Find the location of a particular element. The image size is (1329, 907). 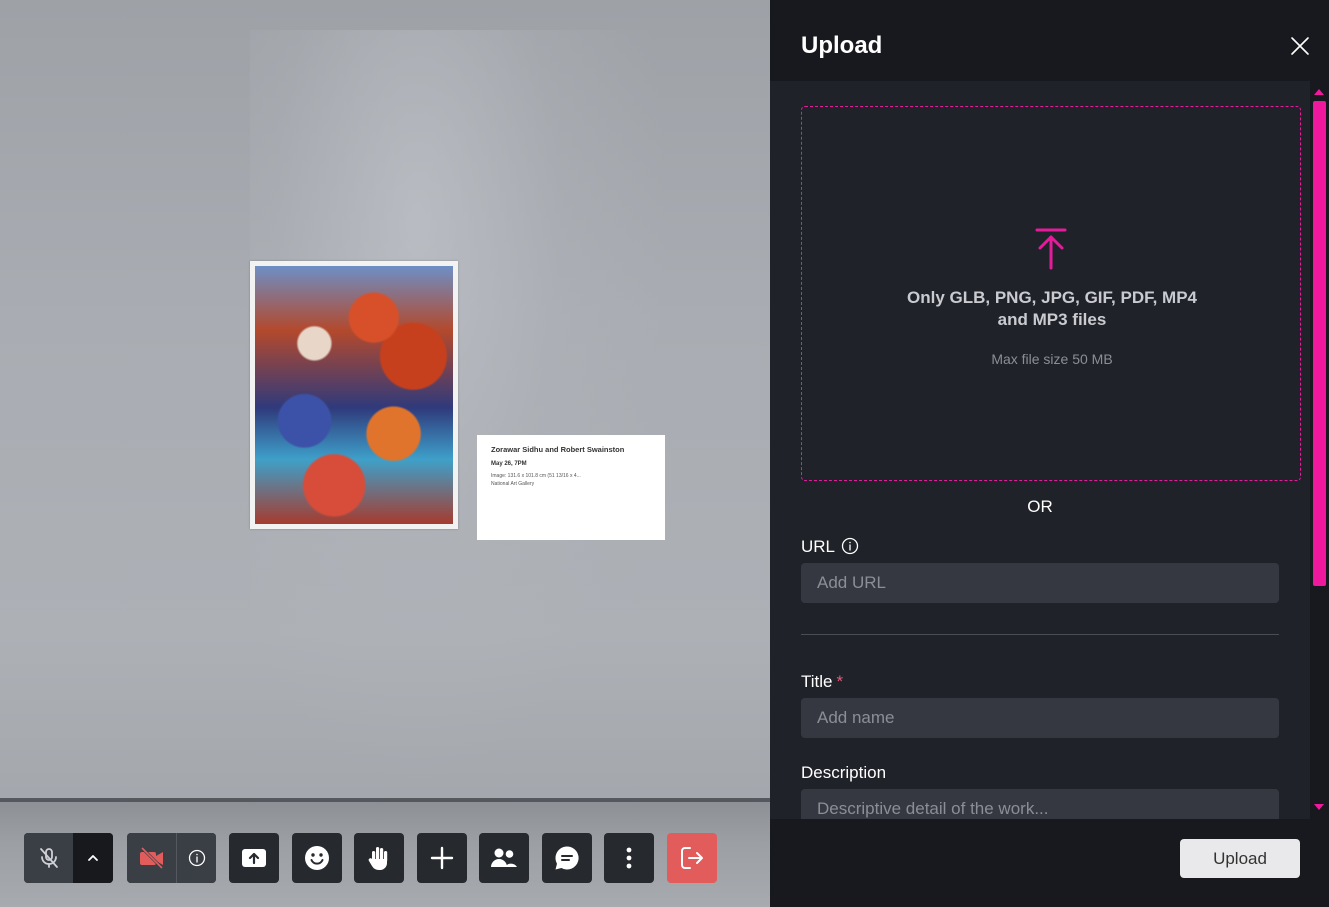

divider is located at coordinates (1040, 634).